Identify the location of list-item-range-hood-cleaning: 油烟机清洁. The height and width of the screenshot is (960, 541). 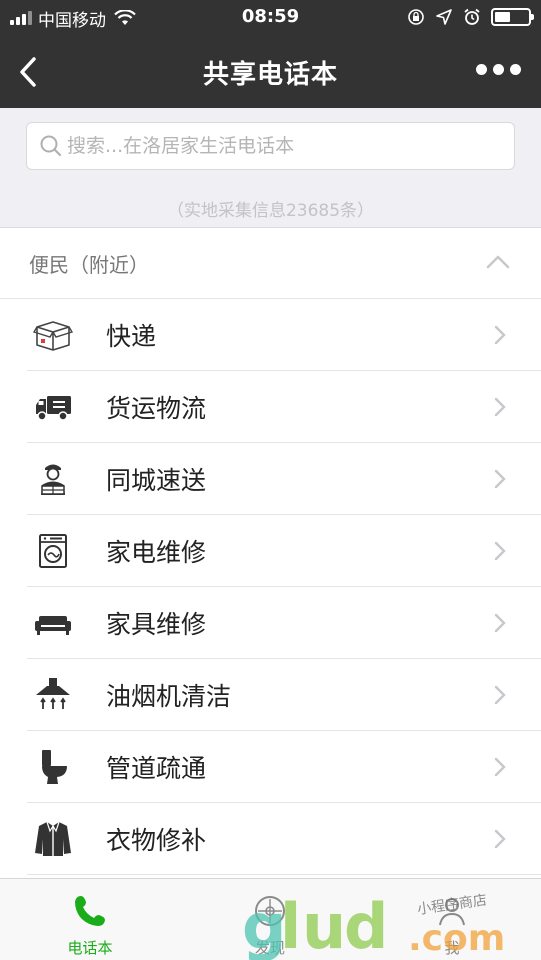
(284, 695).